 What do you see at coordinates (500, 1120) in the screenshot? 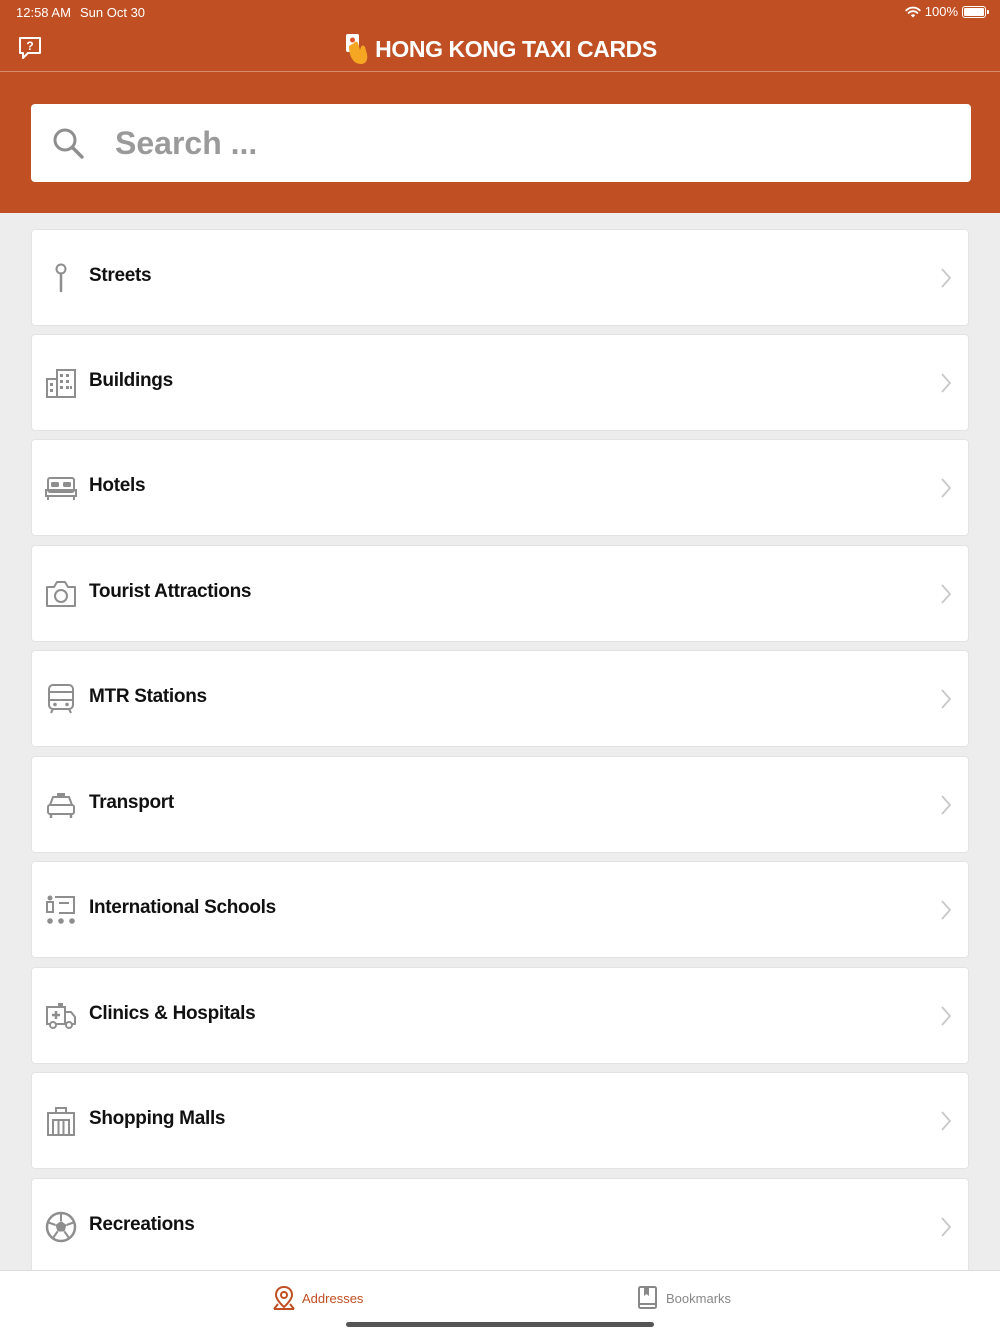
I see `list-item-shopping-malls: Shopping Malls` at bounding box center [500, 1120].